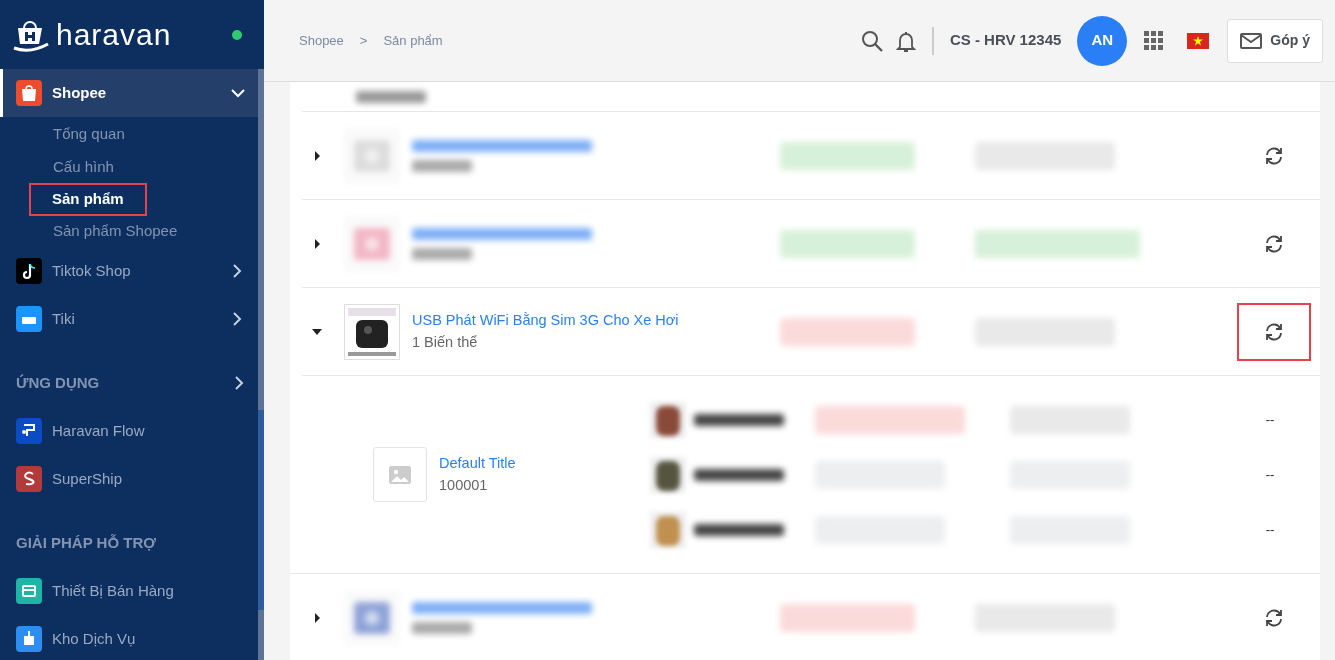 This screenshot has width=1335, height=660. What do you see at coordinates (413, 40) in the screenshot?
I see `breadcrumb-link: Sản phẩm` at bounding box center [413, 40].